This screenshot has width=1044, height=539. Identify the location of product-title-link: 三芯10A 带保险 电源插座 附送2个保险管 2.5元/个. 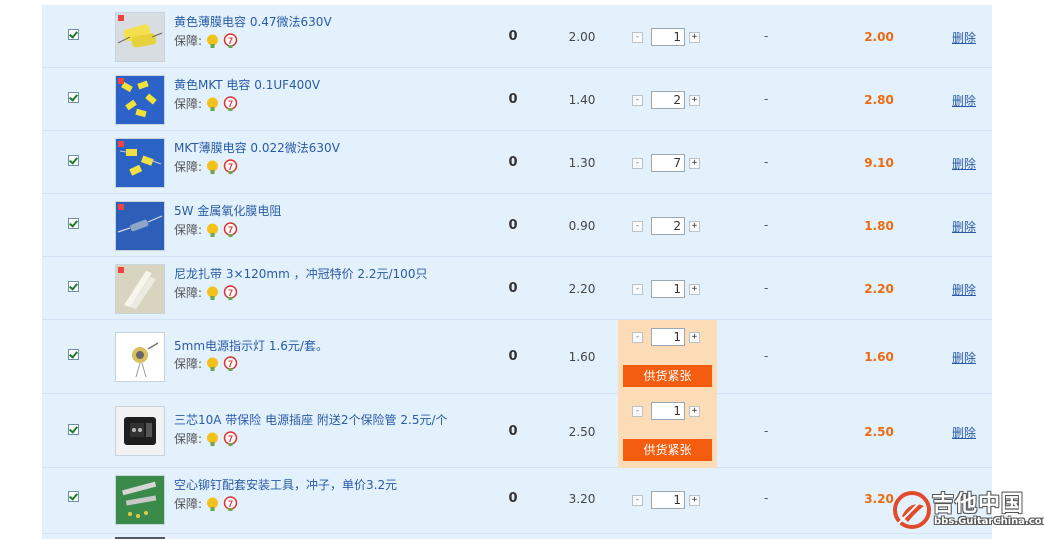
(311, 419).